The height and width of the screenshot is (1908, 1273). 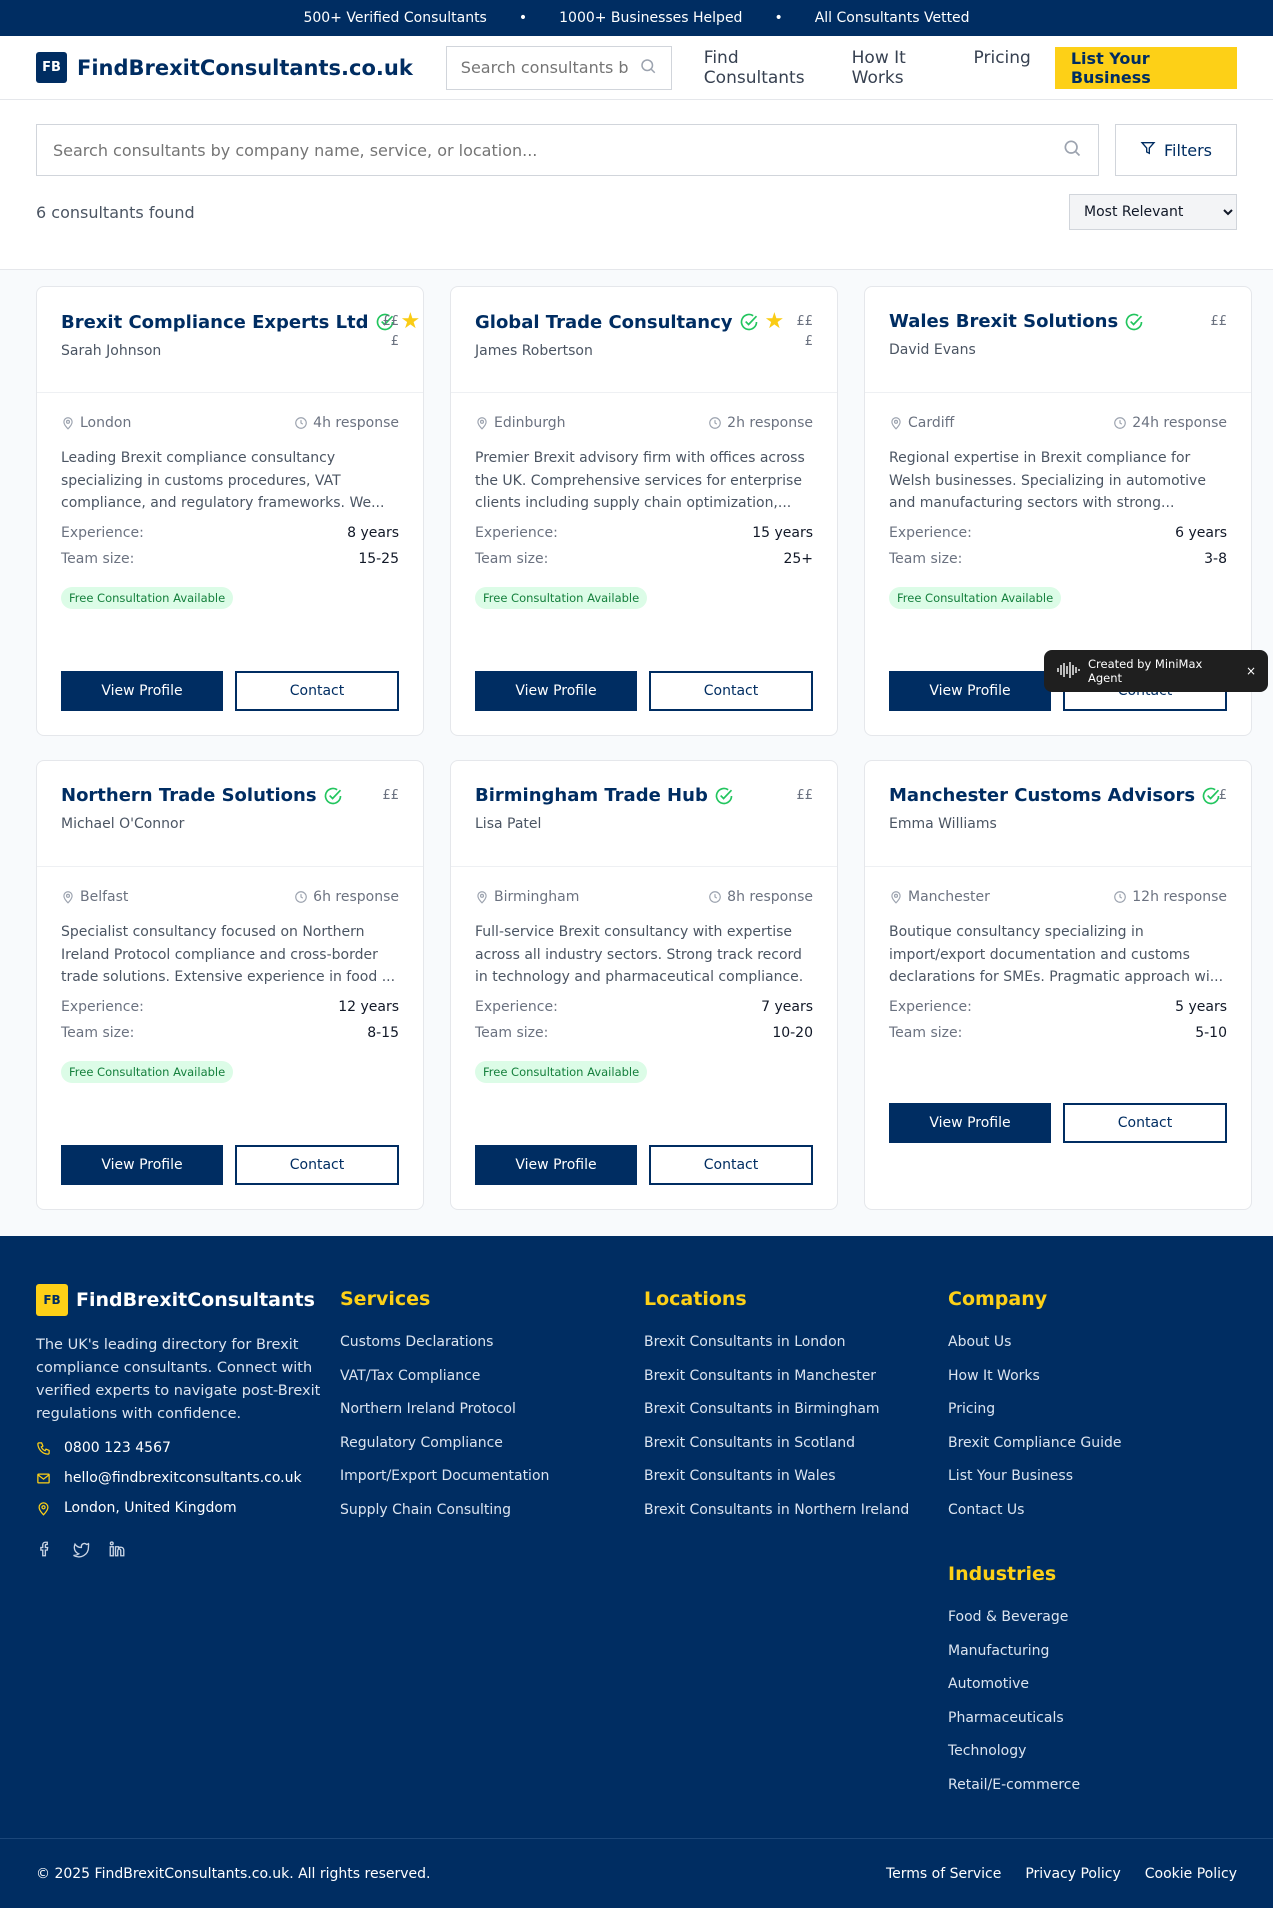 What do you see at coordinates (545, 67) in the screenshot?
I see `nav-search-input` at bounding box center [545, 67].